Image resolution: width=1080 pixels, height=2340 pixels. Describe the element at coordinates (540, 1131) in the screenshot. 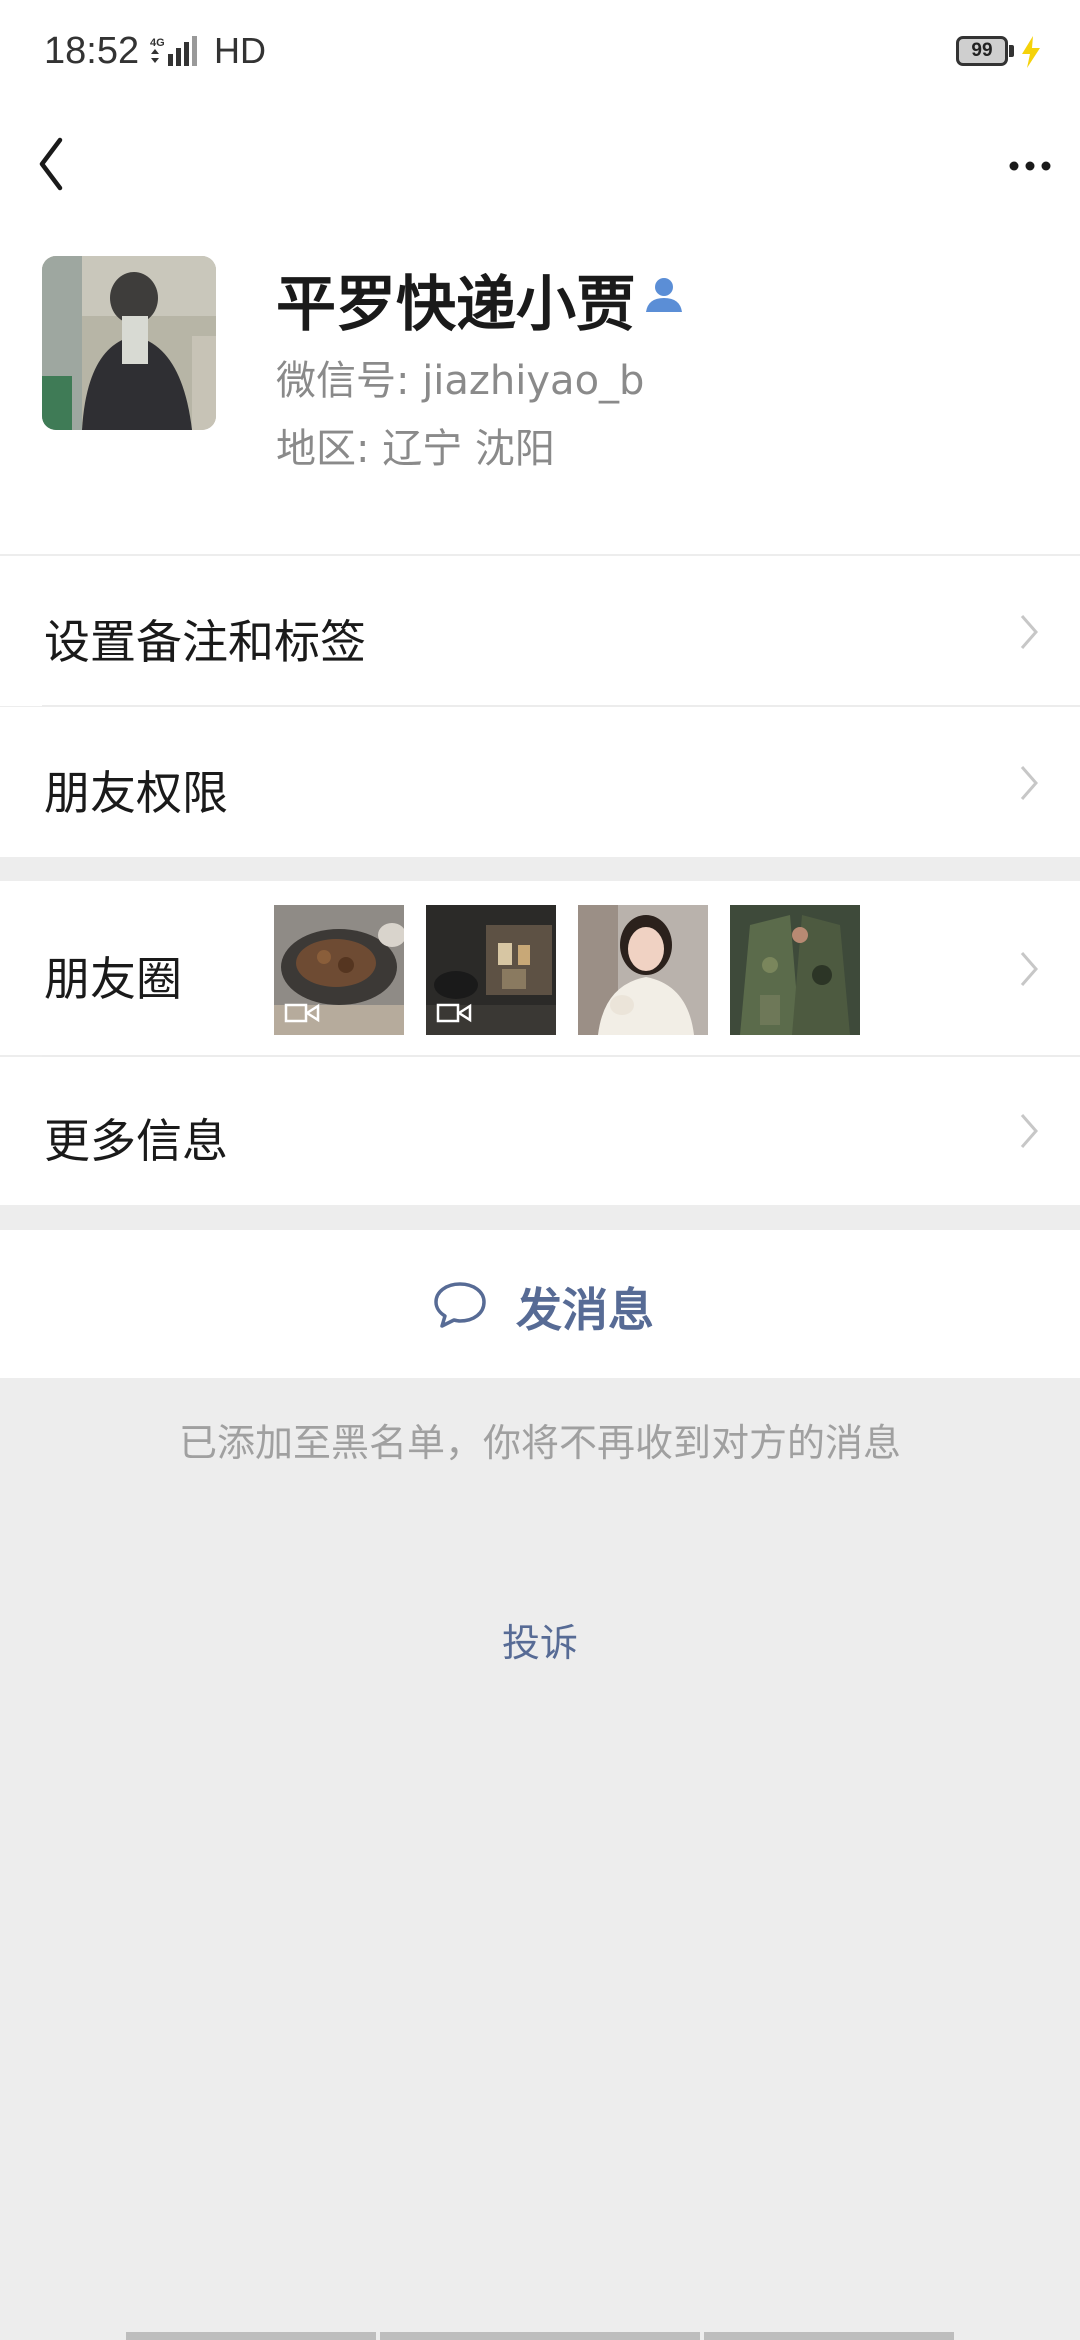

I see `more-info-row: 更多信息` at that location.